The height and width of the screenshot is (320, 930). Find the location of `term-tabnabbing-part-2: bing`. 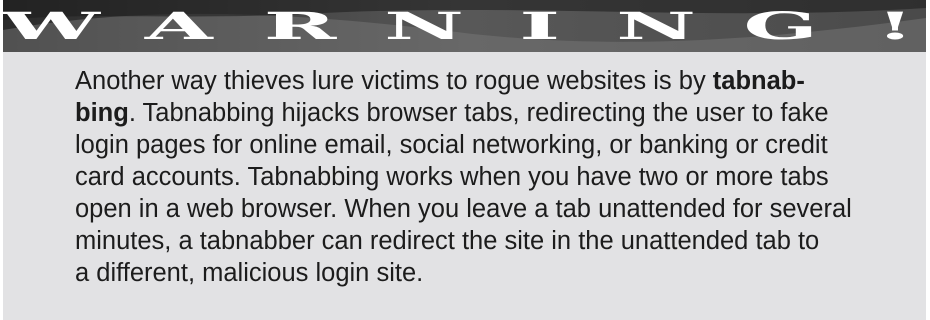

term-tabnabbing-part-2: bing is located at coordinates (102, 113).